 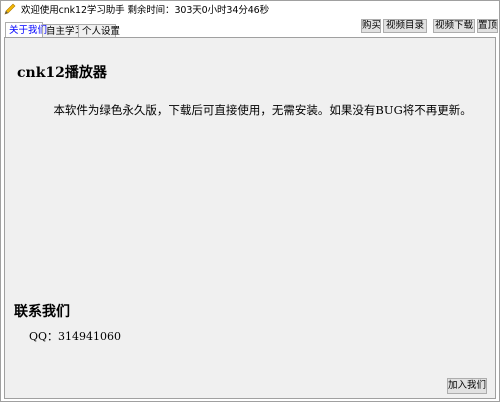 I want to click on qq-number: QQ：314941060, so click(x=75, y=336).